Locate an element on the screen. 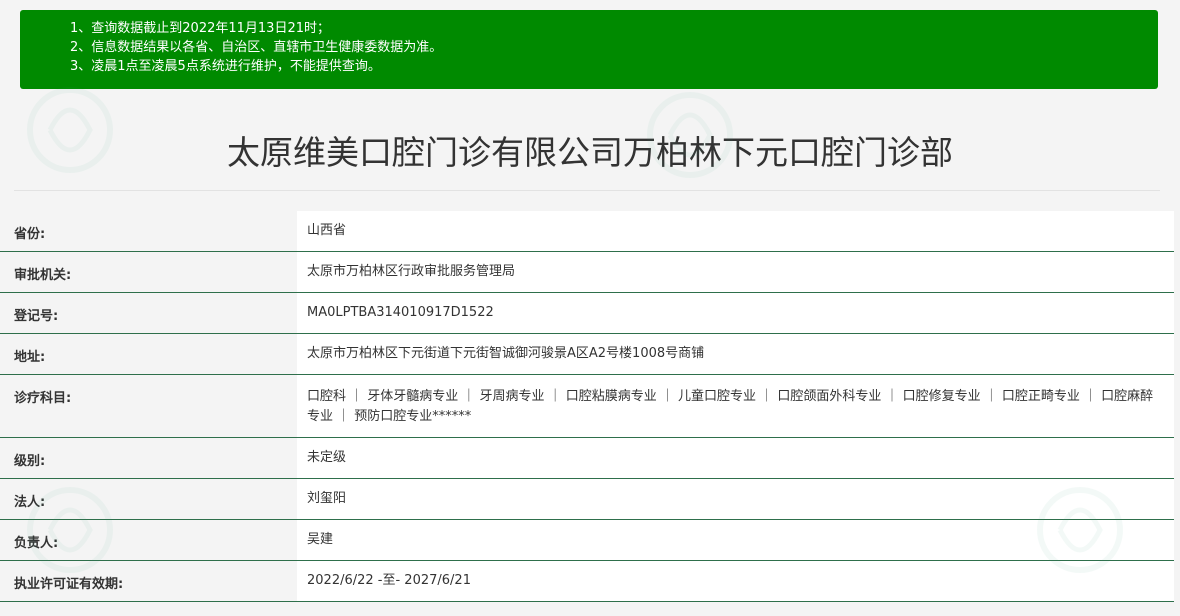  province-value: 山西省 is located at coordinates (735, 231).